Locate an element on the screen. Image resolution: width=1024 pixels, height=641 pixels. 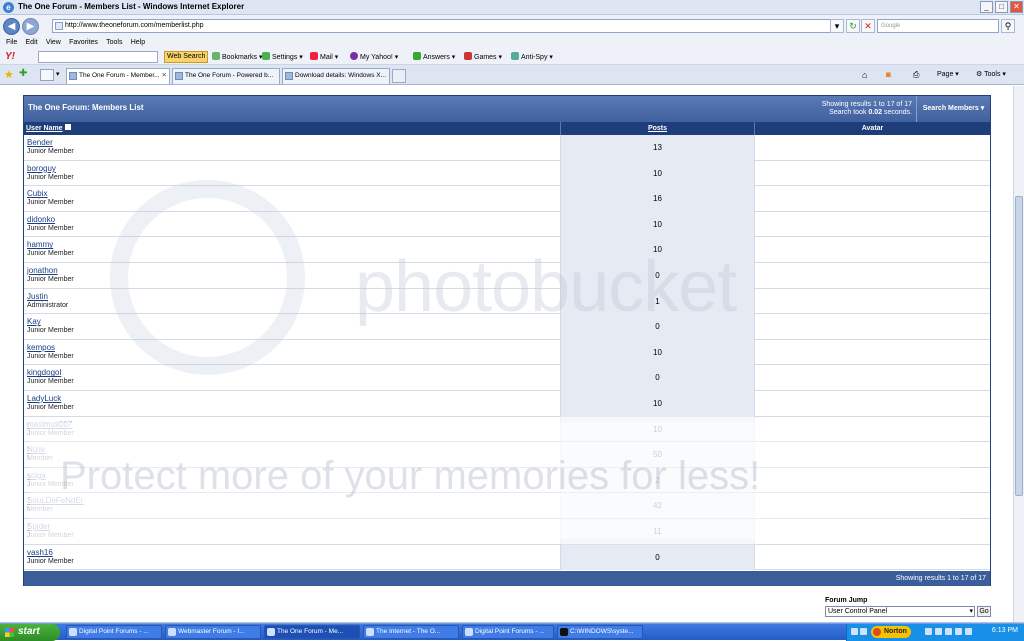
member-name-link: Justin is located at coordinates (37, 296).